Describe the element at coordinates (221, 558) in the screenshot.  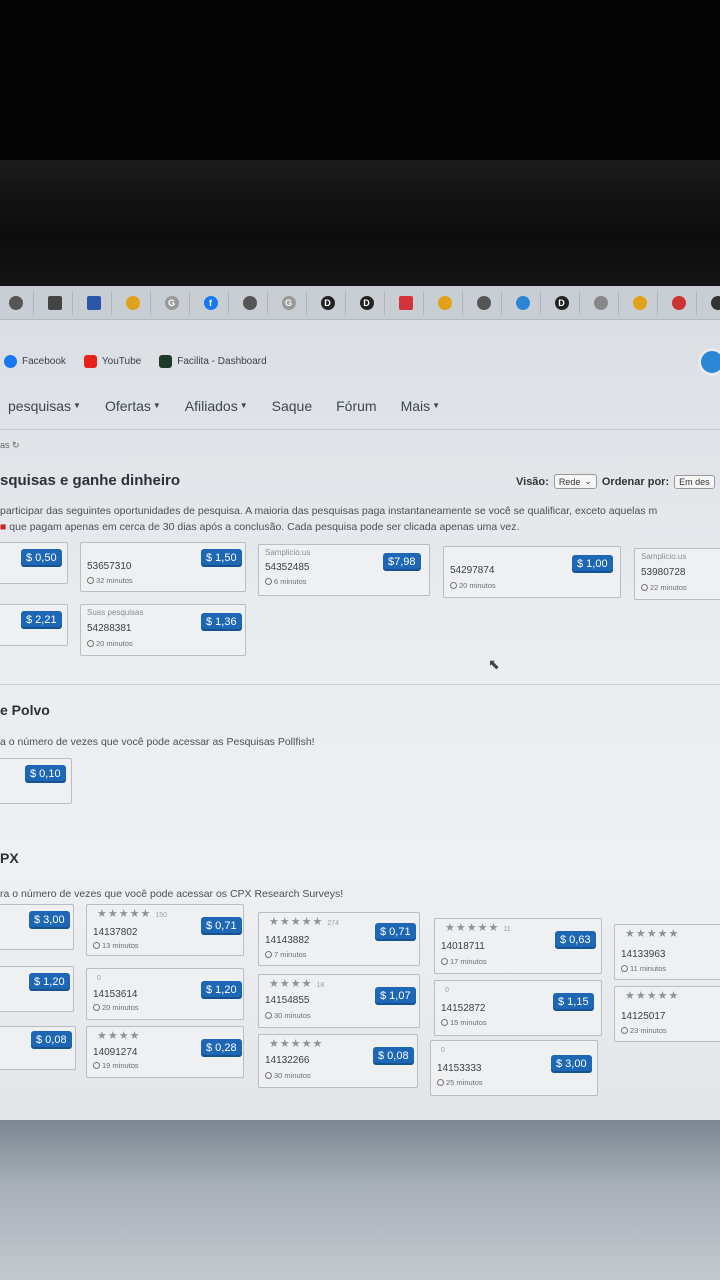
I see `price-button: $ 1,50` at that location.